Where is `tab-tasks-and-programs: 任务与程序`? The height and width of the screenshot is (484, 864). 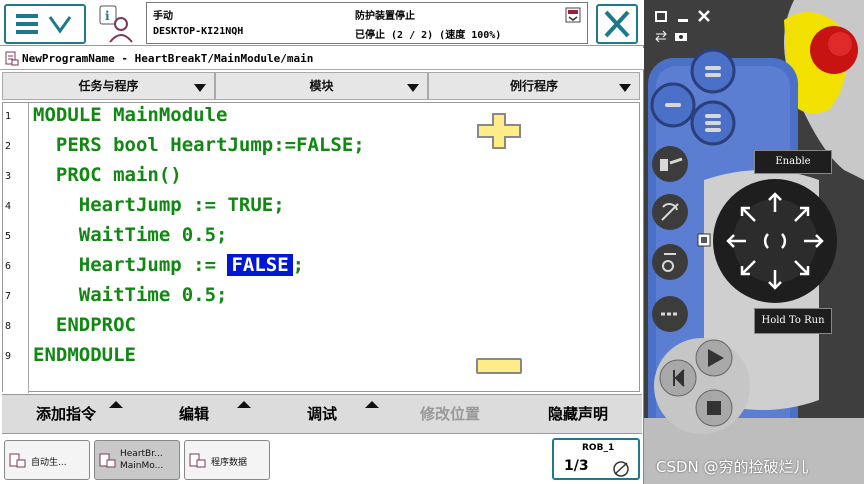 tab-tasks-and-programs: 任务与程序 is located at coordinates (108, 86).